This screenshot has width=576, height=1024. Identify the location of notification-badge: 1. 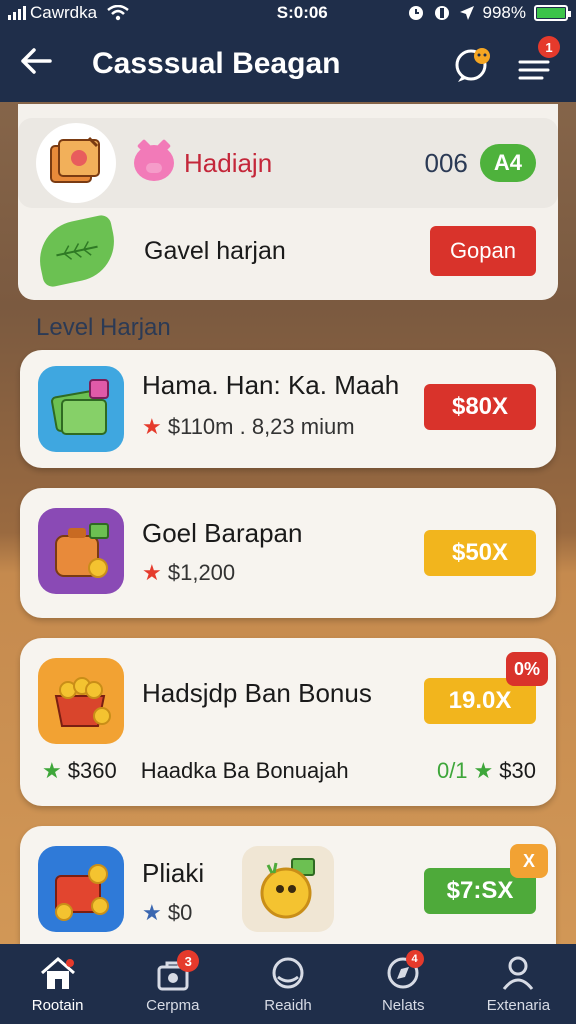
(549, 47).